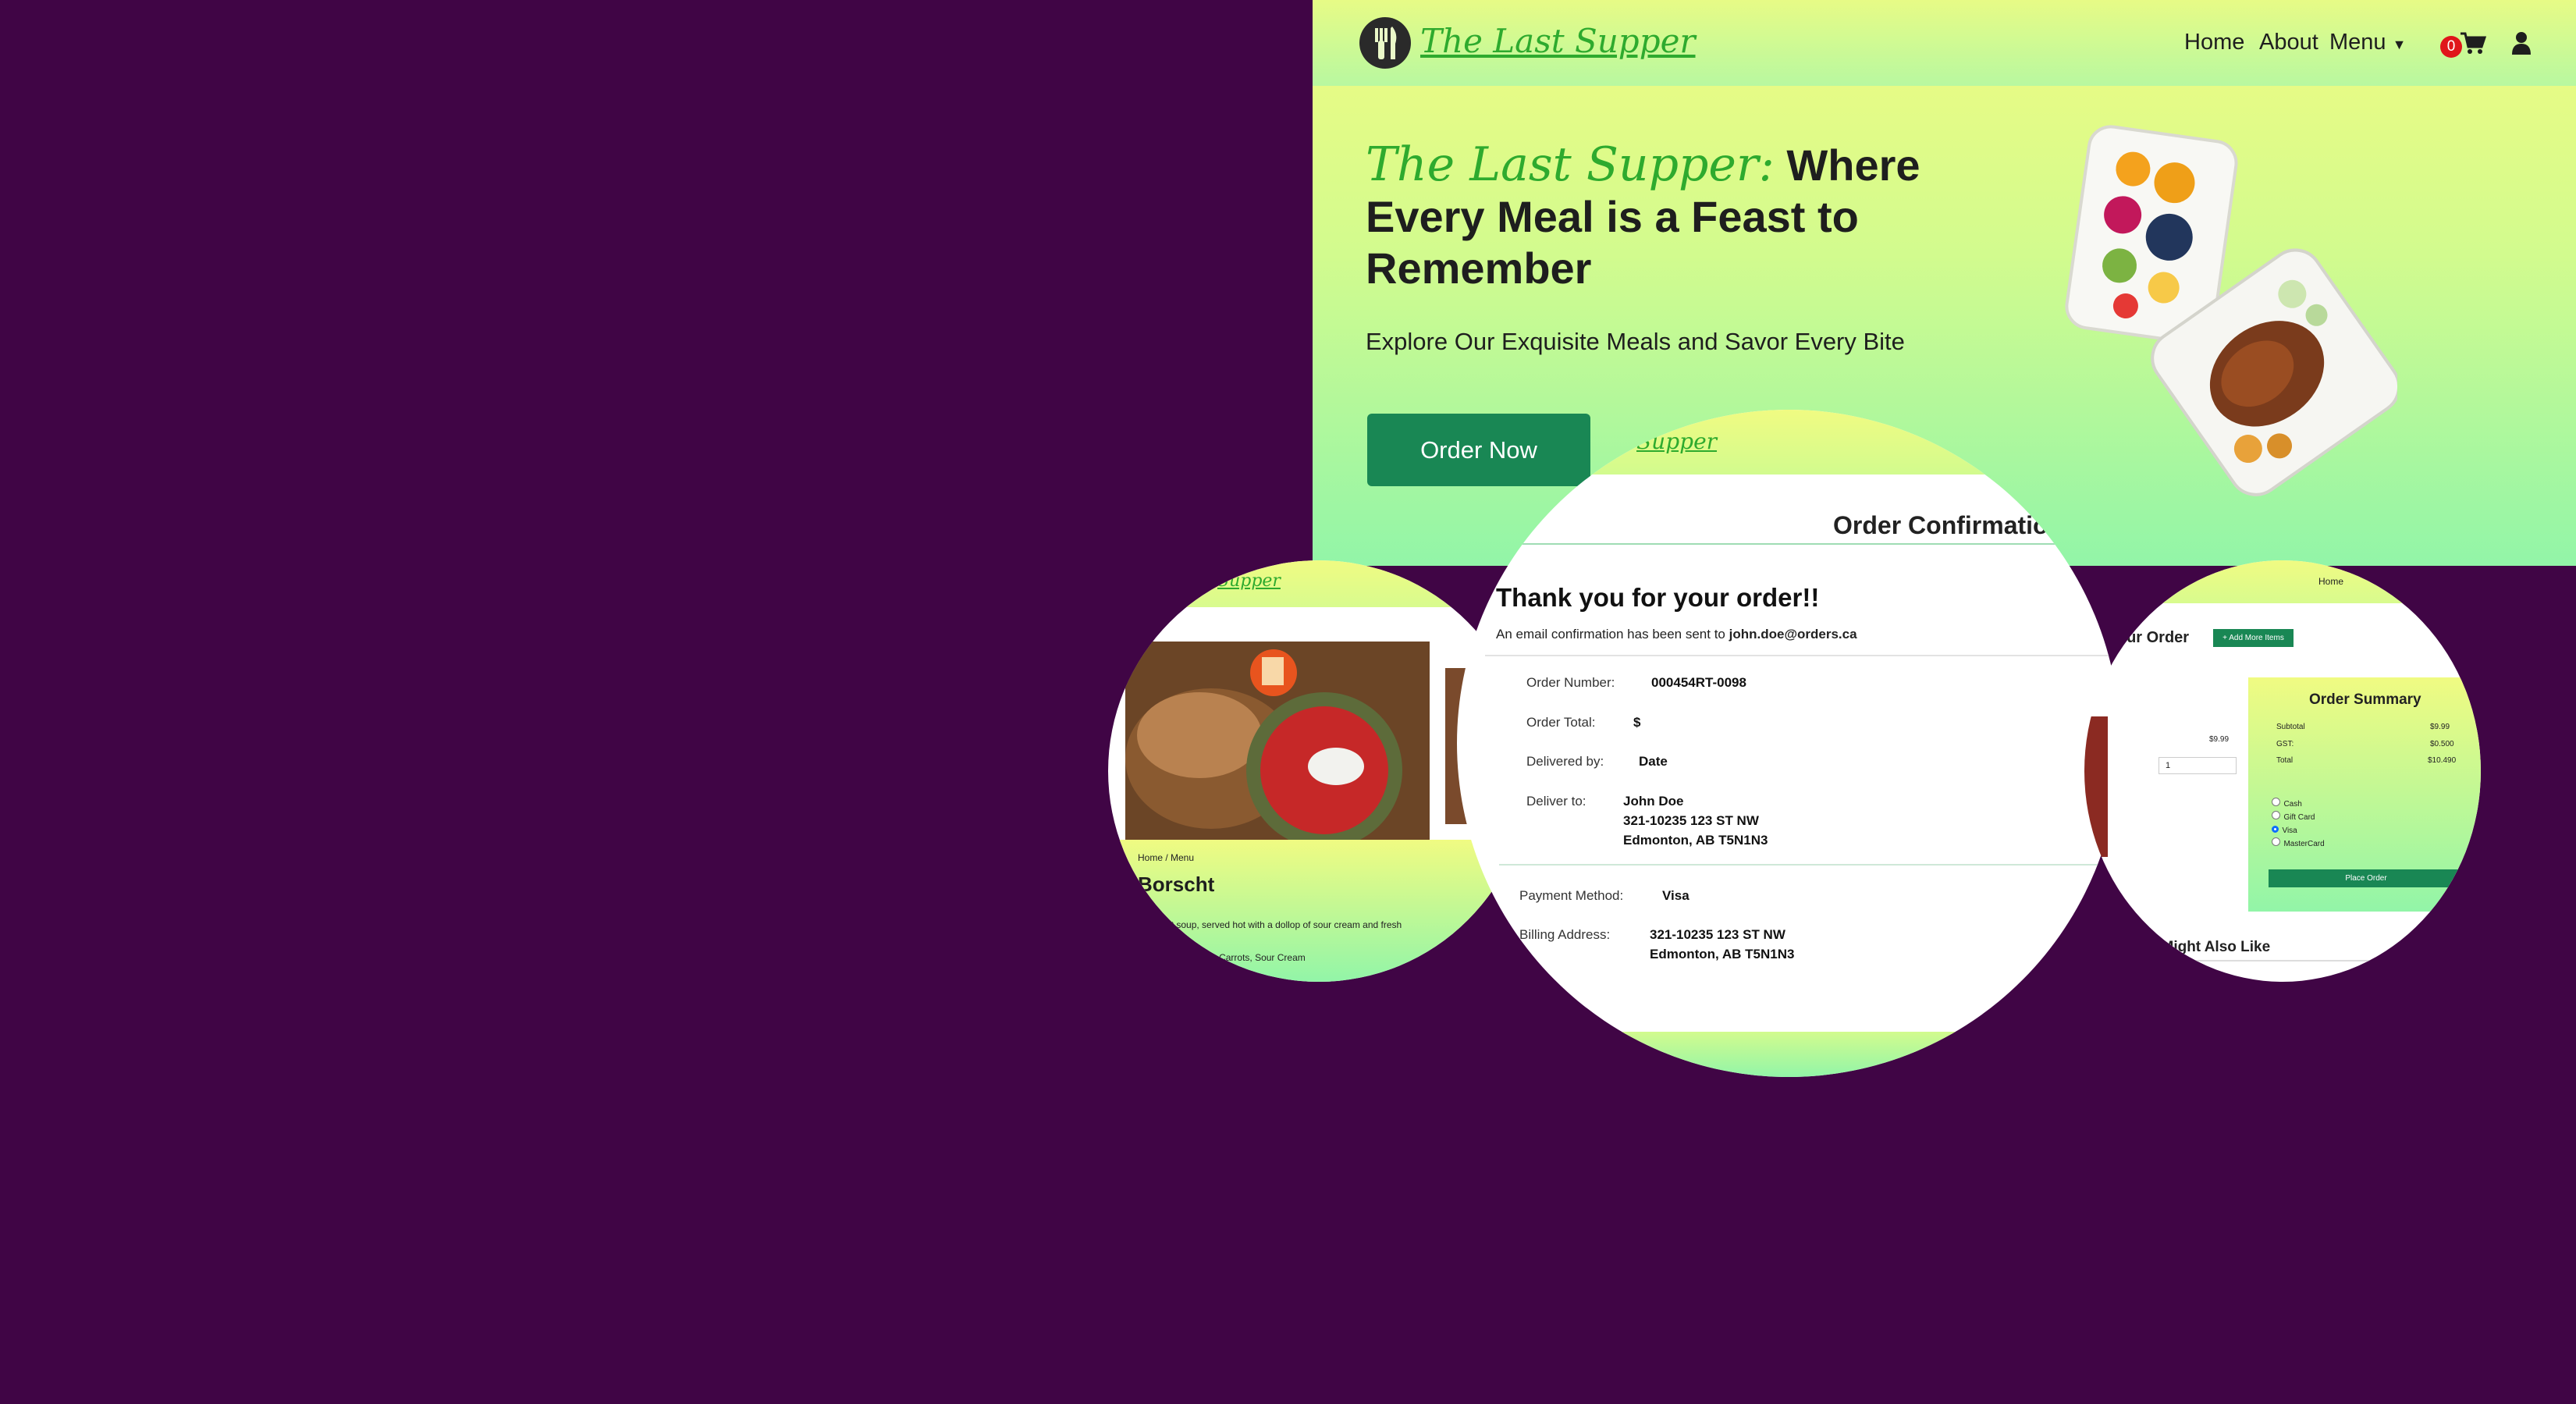 The width and height of the screenshot is (2576, 1404). I want to click on your-order-heading: Your Order, so click(2149, 637).